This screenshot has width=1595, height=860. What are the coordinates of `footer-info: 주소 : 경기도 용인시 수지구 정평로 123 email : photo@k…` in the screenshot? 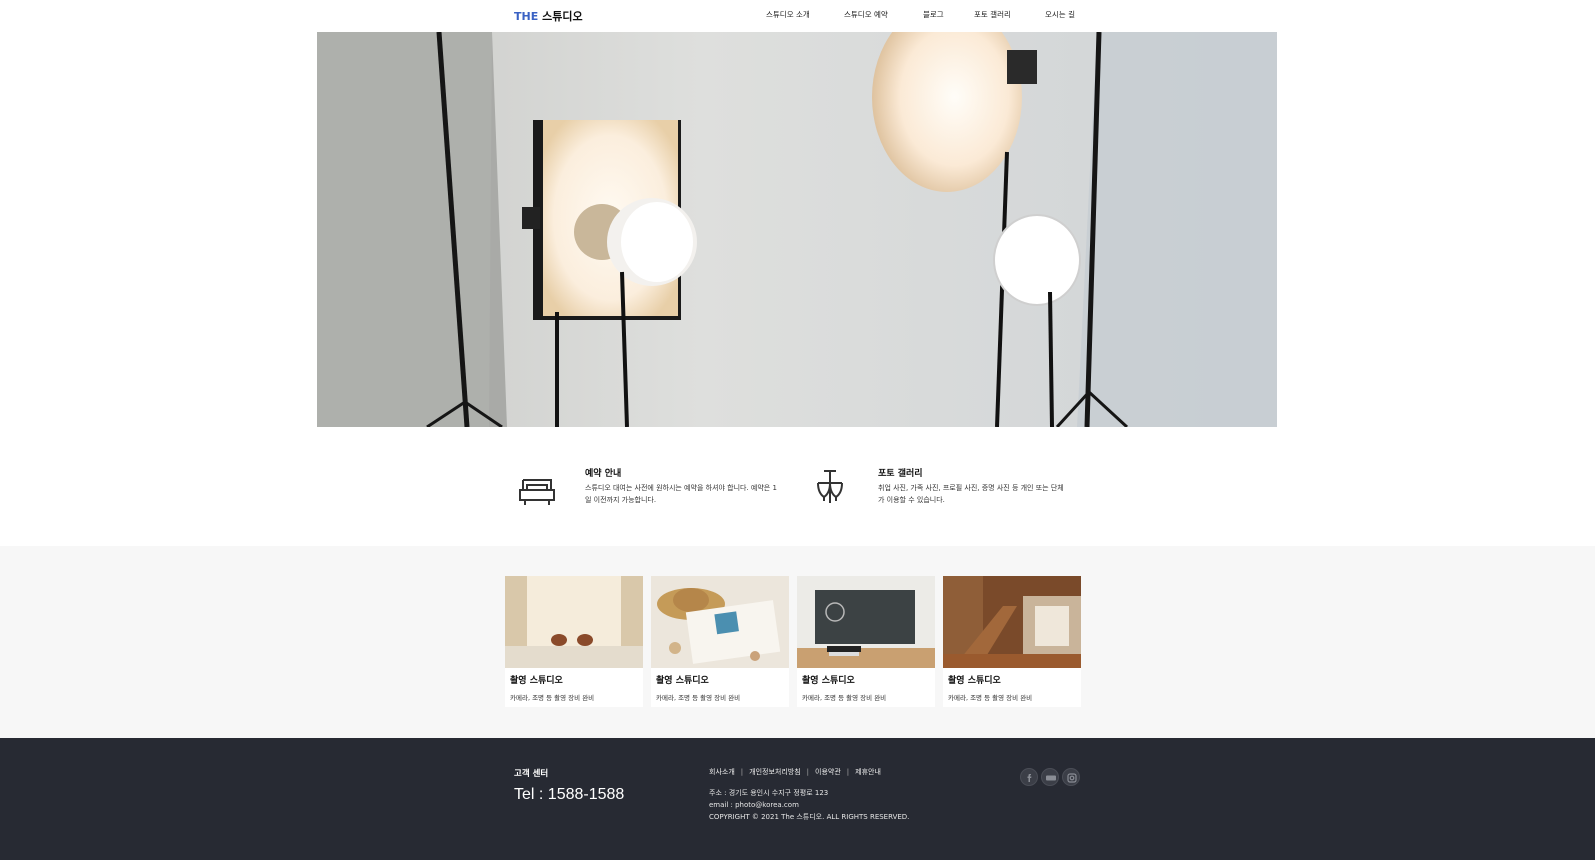 It's located at (809, 805).